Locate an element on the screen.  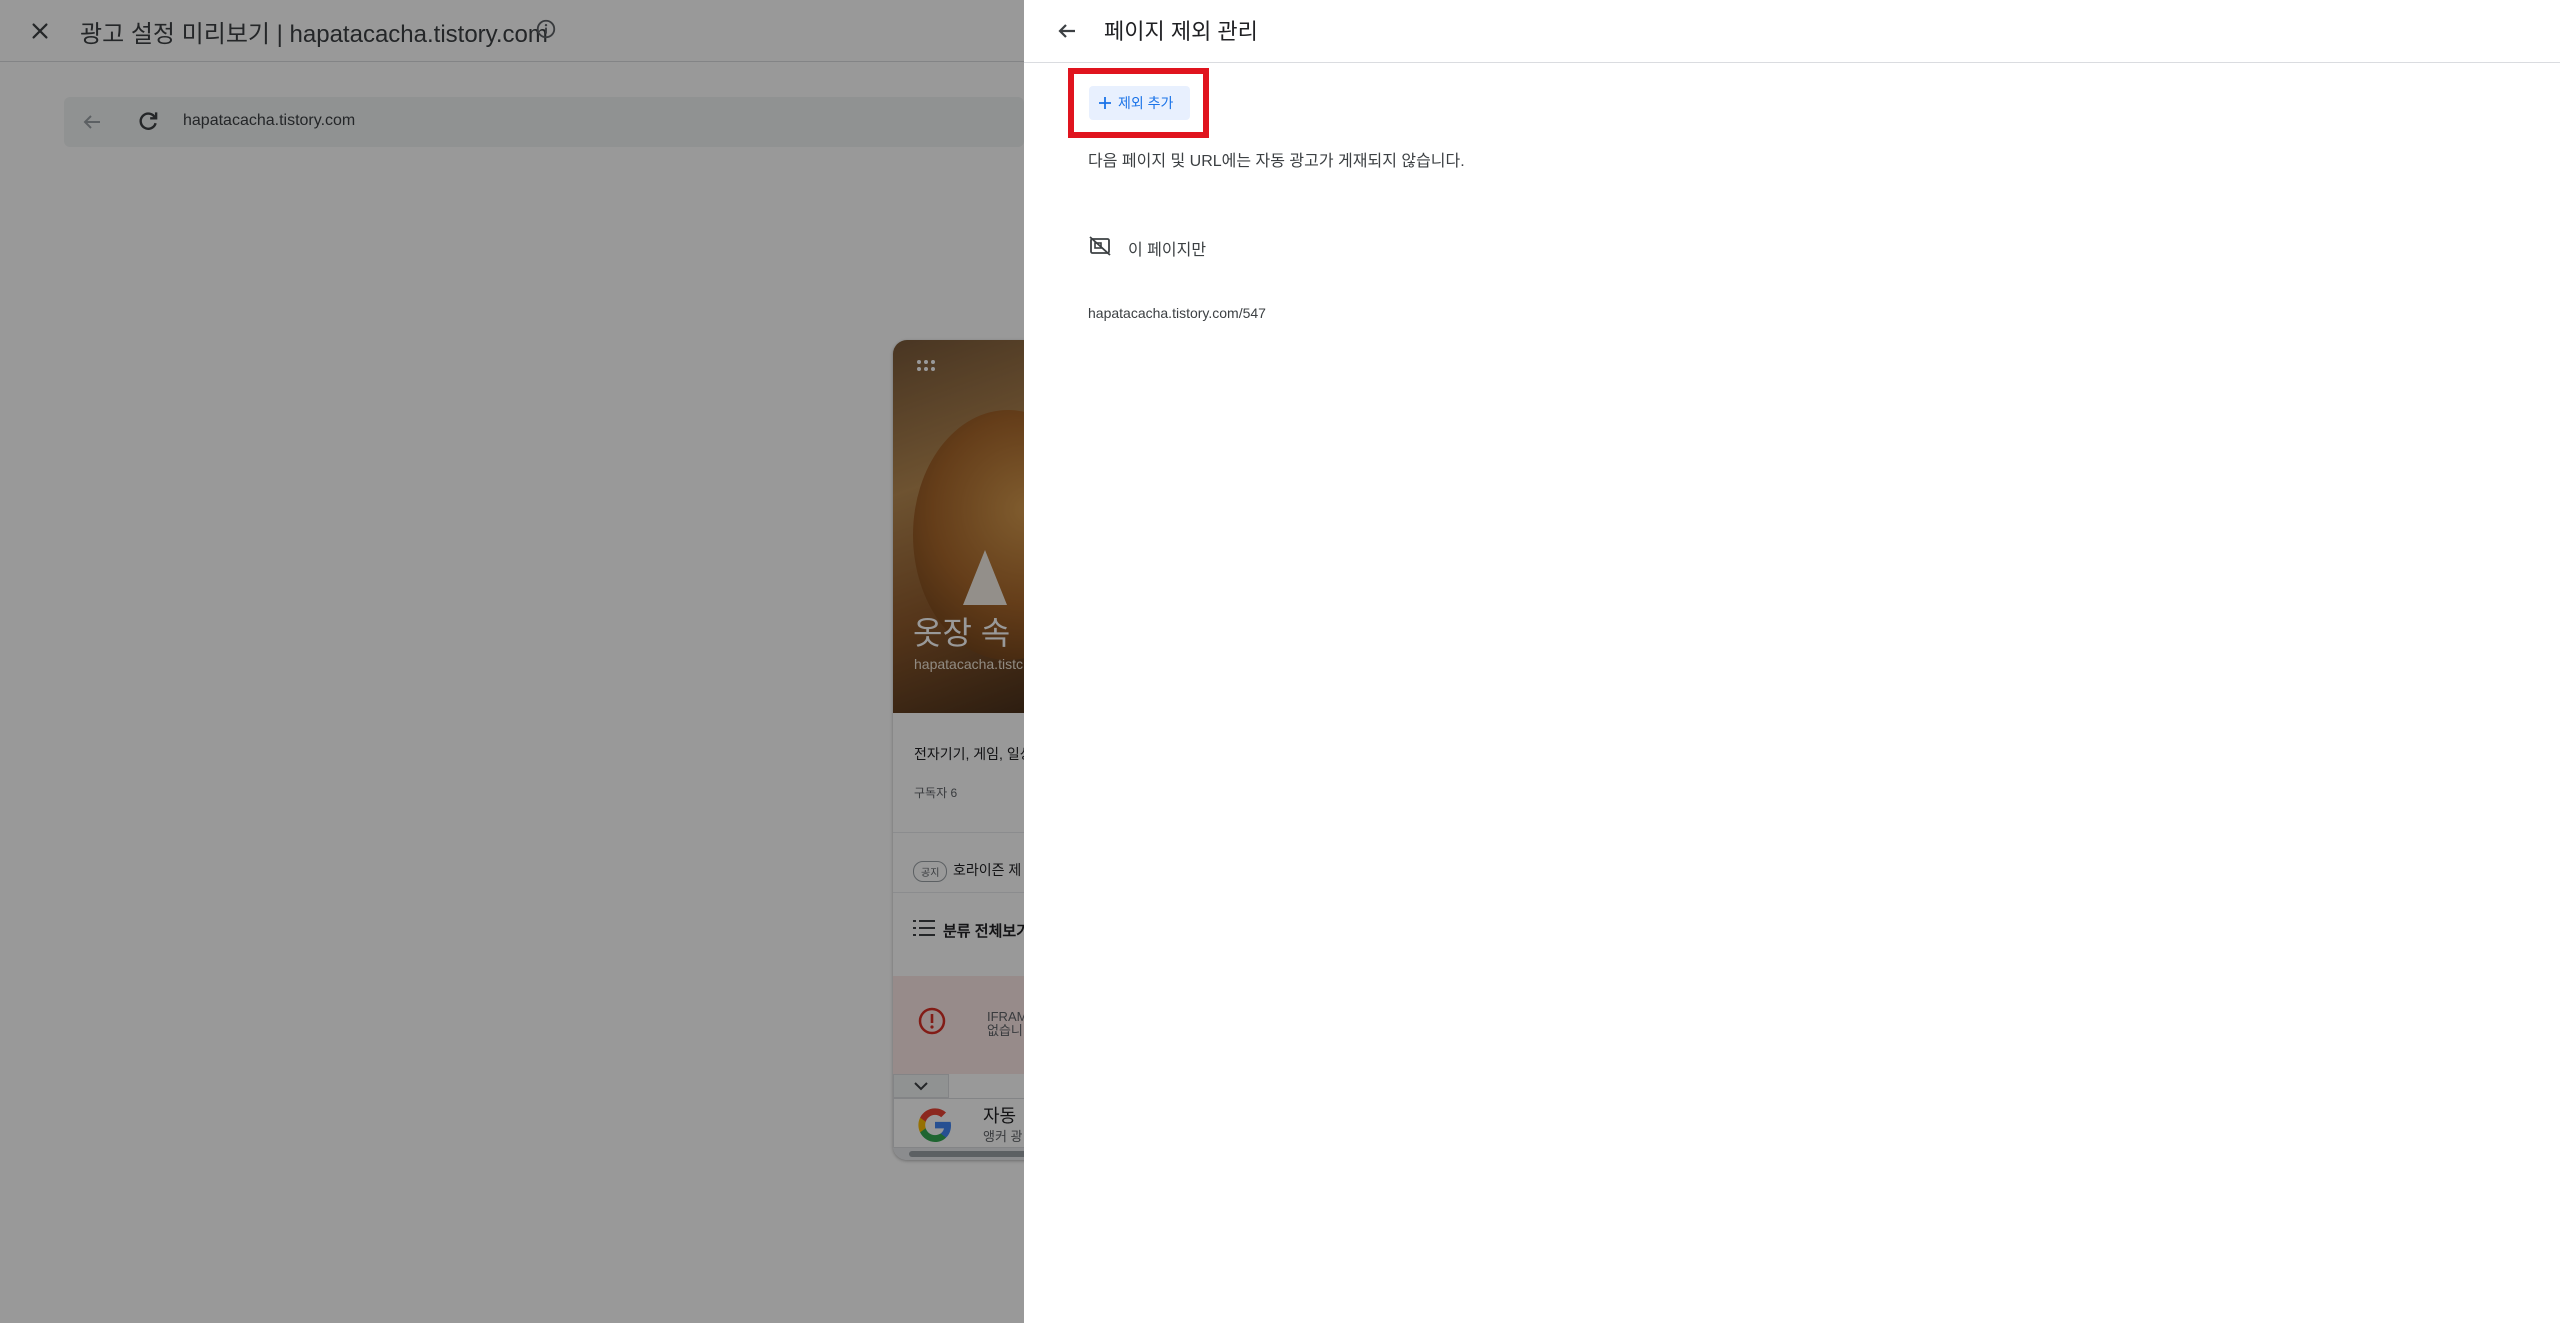
exclusion-description: 다음 페이지 및 URL에는 자동 광고가 게재되지 않습니다. is located at coordinates (1276, 161).